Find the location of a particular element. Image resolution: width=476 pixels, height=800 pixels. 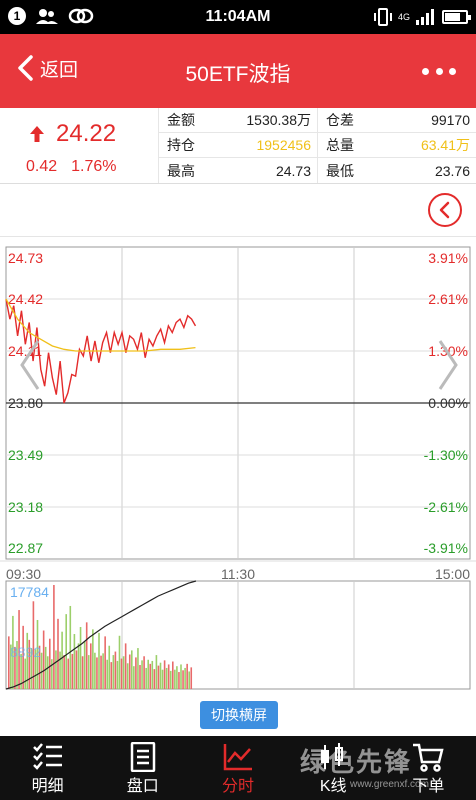

tab-kline: K线 is located at coordinates (333, 768).